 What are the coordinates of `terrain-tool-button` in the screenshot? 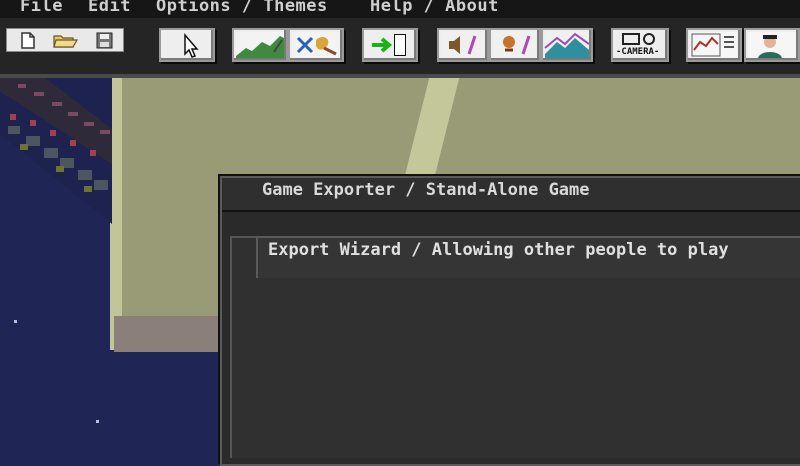 It's located at (260, 45).